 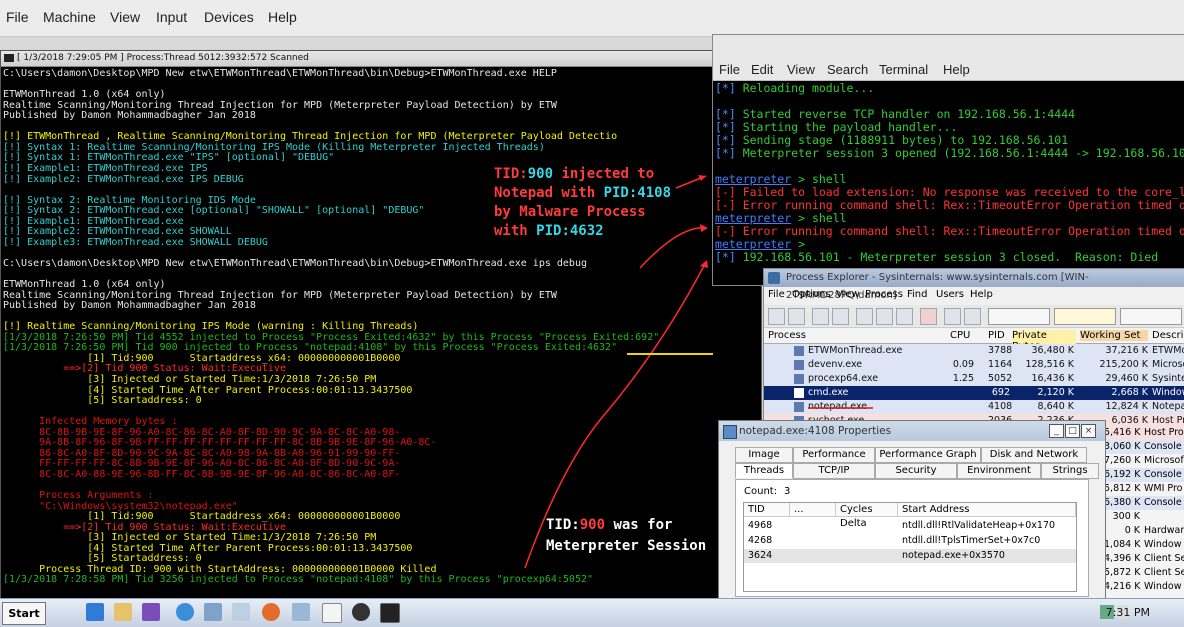 I want to click on firefox-icon, so click(x=271, y=612).